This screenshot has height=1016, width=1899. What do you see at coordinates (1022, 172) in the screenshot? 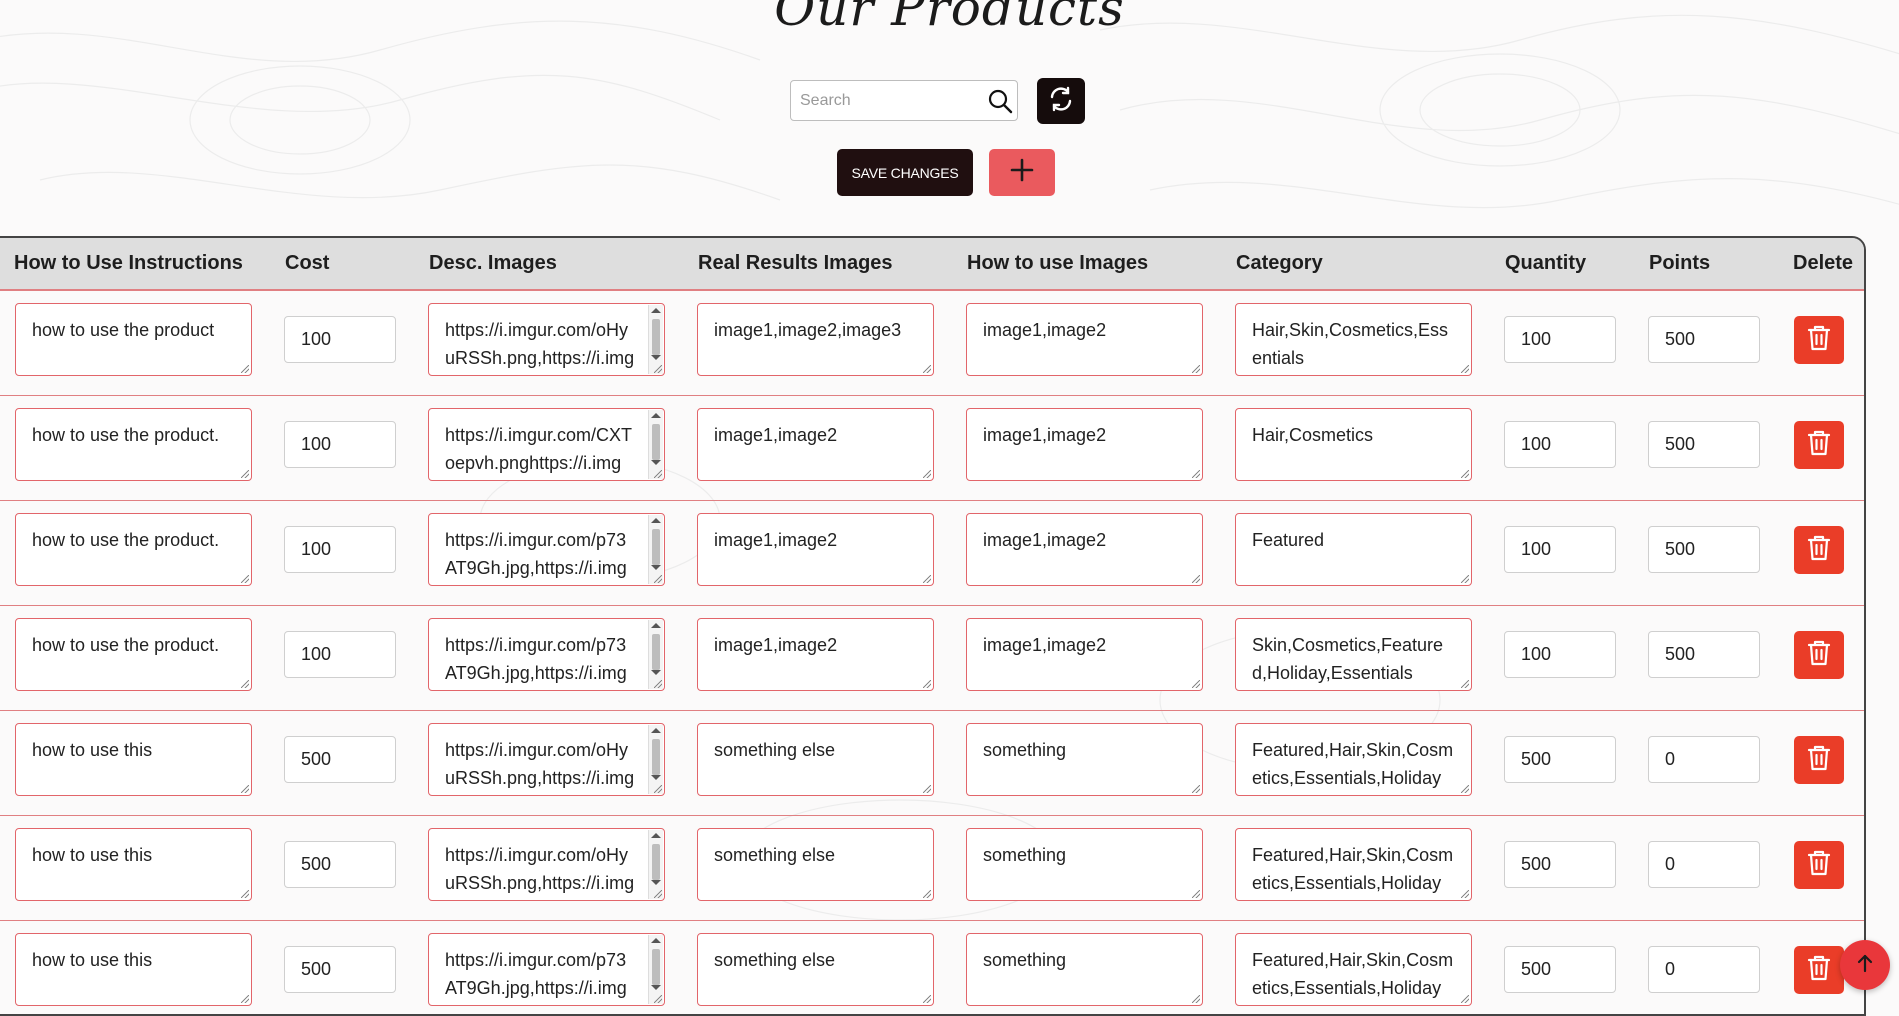
I see `add-product-button` at bounding box center [1022, 172].